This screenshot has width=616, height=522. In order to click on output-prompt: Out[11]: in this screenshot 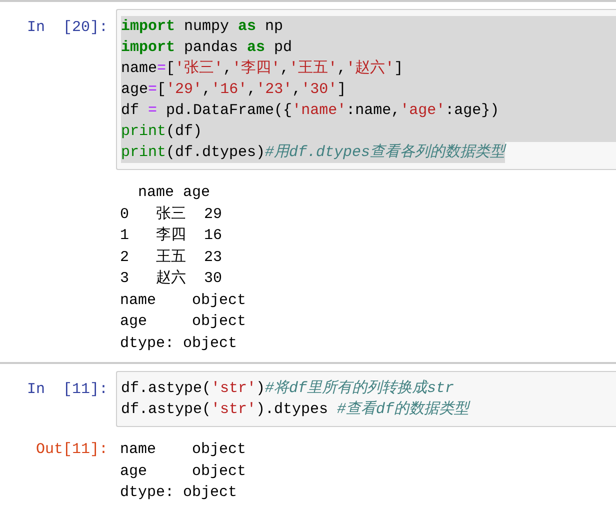, I will do `click(71, 450)`.